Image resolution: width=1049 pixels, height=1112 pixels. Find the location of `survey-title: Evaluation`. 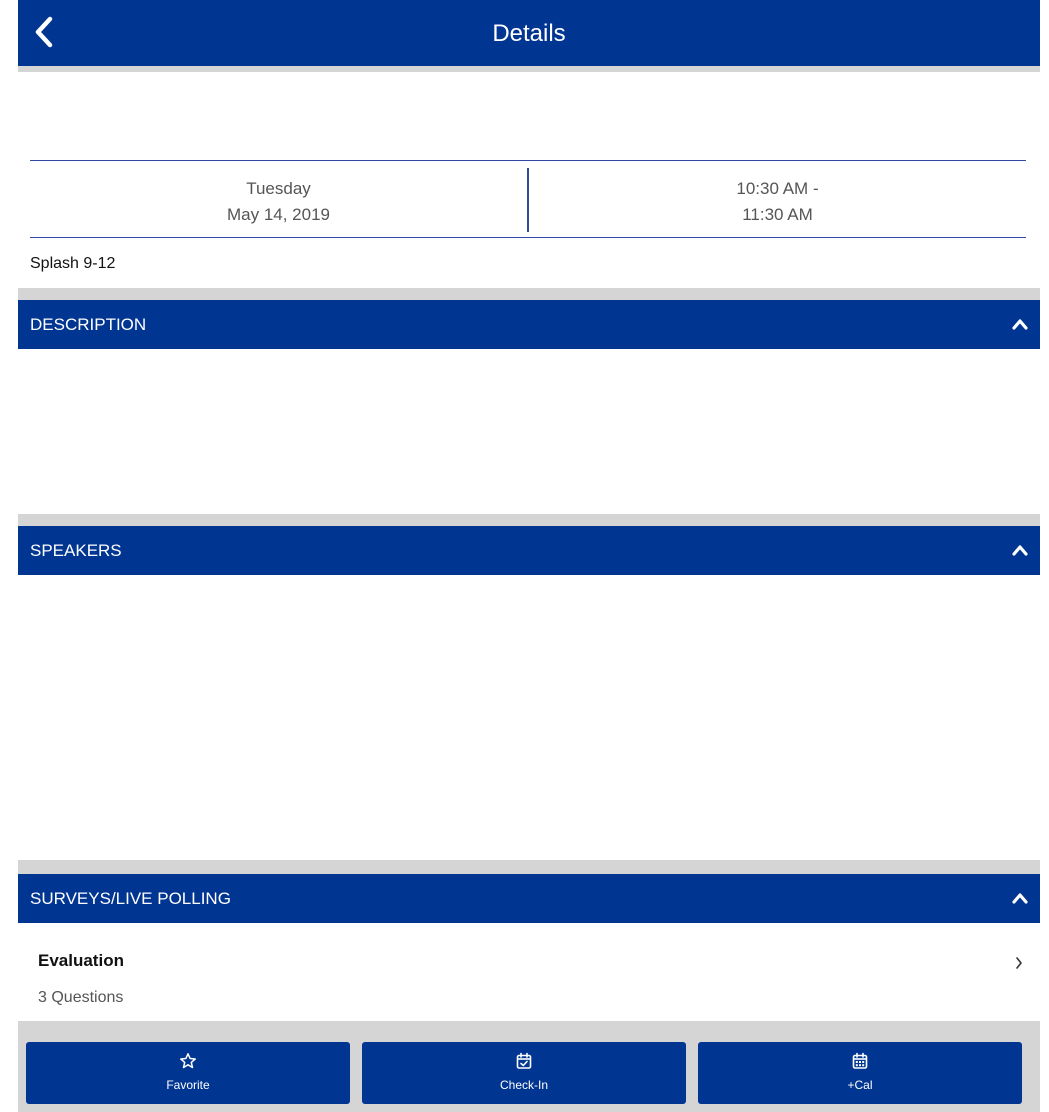

survey-title: Evaluation is located at coordinates (81, 960).